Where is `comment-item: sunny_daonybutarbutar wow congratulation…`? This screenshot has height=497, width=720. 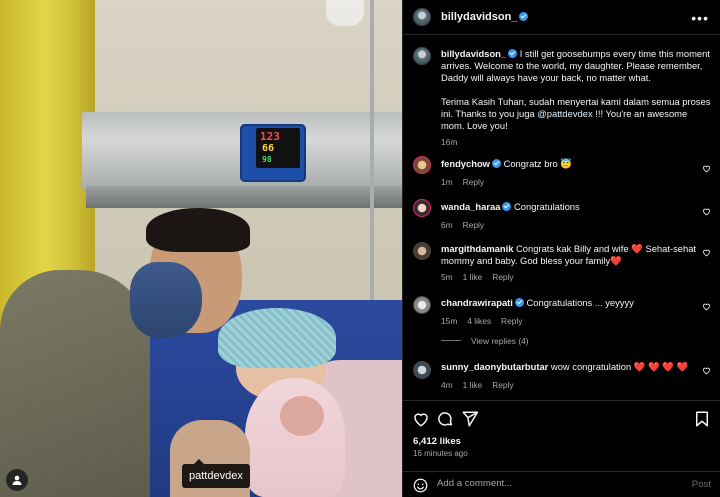 comment-item: sunny_daonybutarbutar wow congratulation… is located at coordinates (572, 376).